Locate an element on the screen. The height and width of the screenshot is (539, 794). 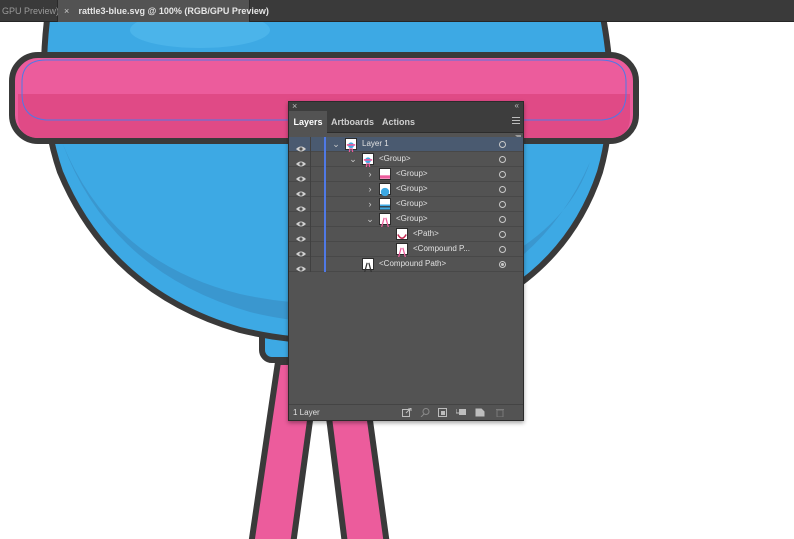
layer-row: <Path> is located at coordinates (406, 234).